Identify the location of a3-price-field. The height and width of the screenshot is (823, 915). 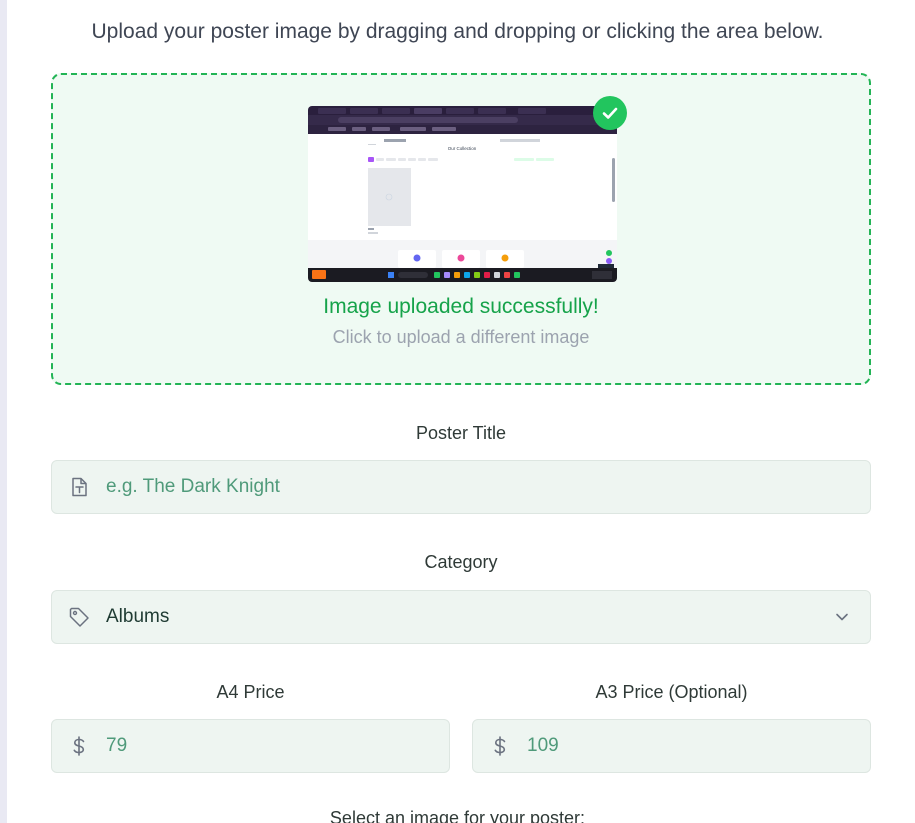
(671, 746).